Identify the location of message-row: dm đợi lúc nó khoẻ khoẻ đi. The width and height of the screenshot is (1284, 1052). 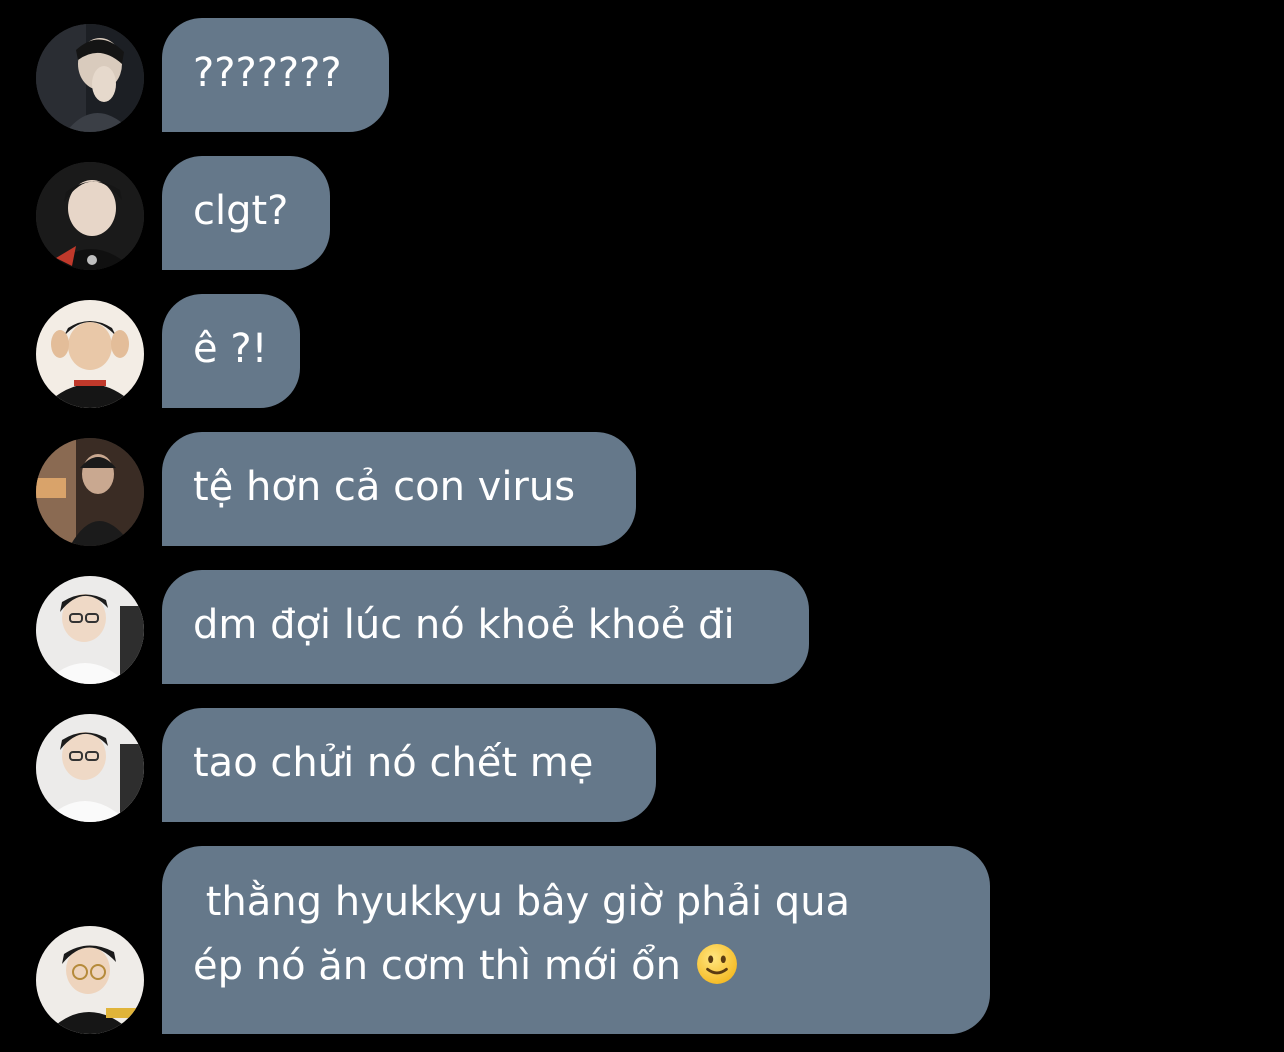
(642, 627).